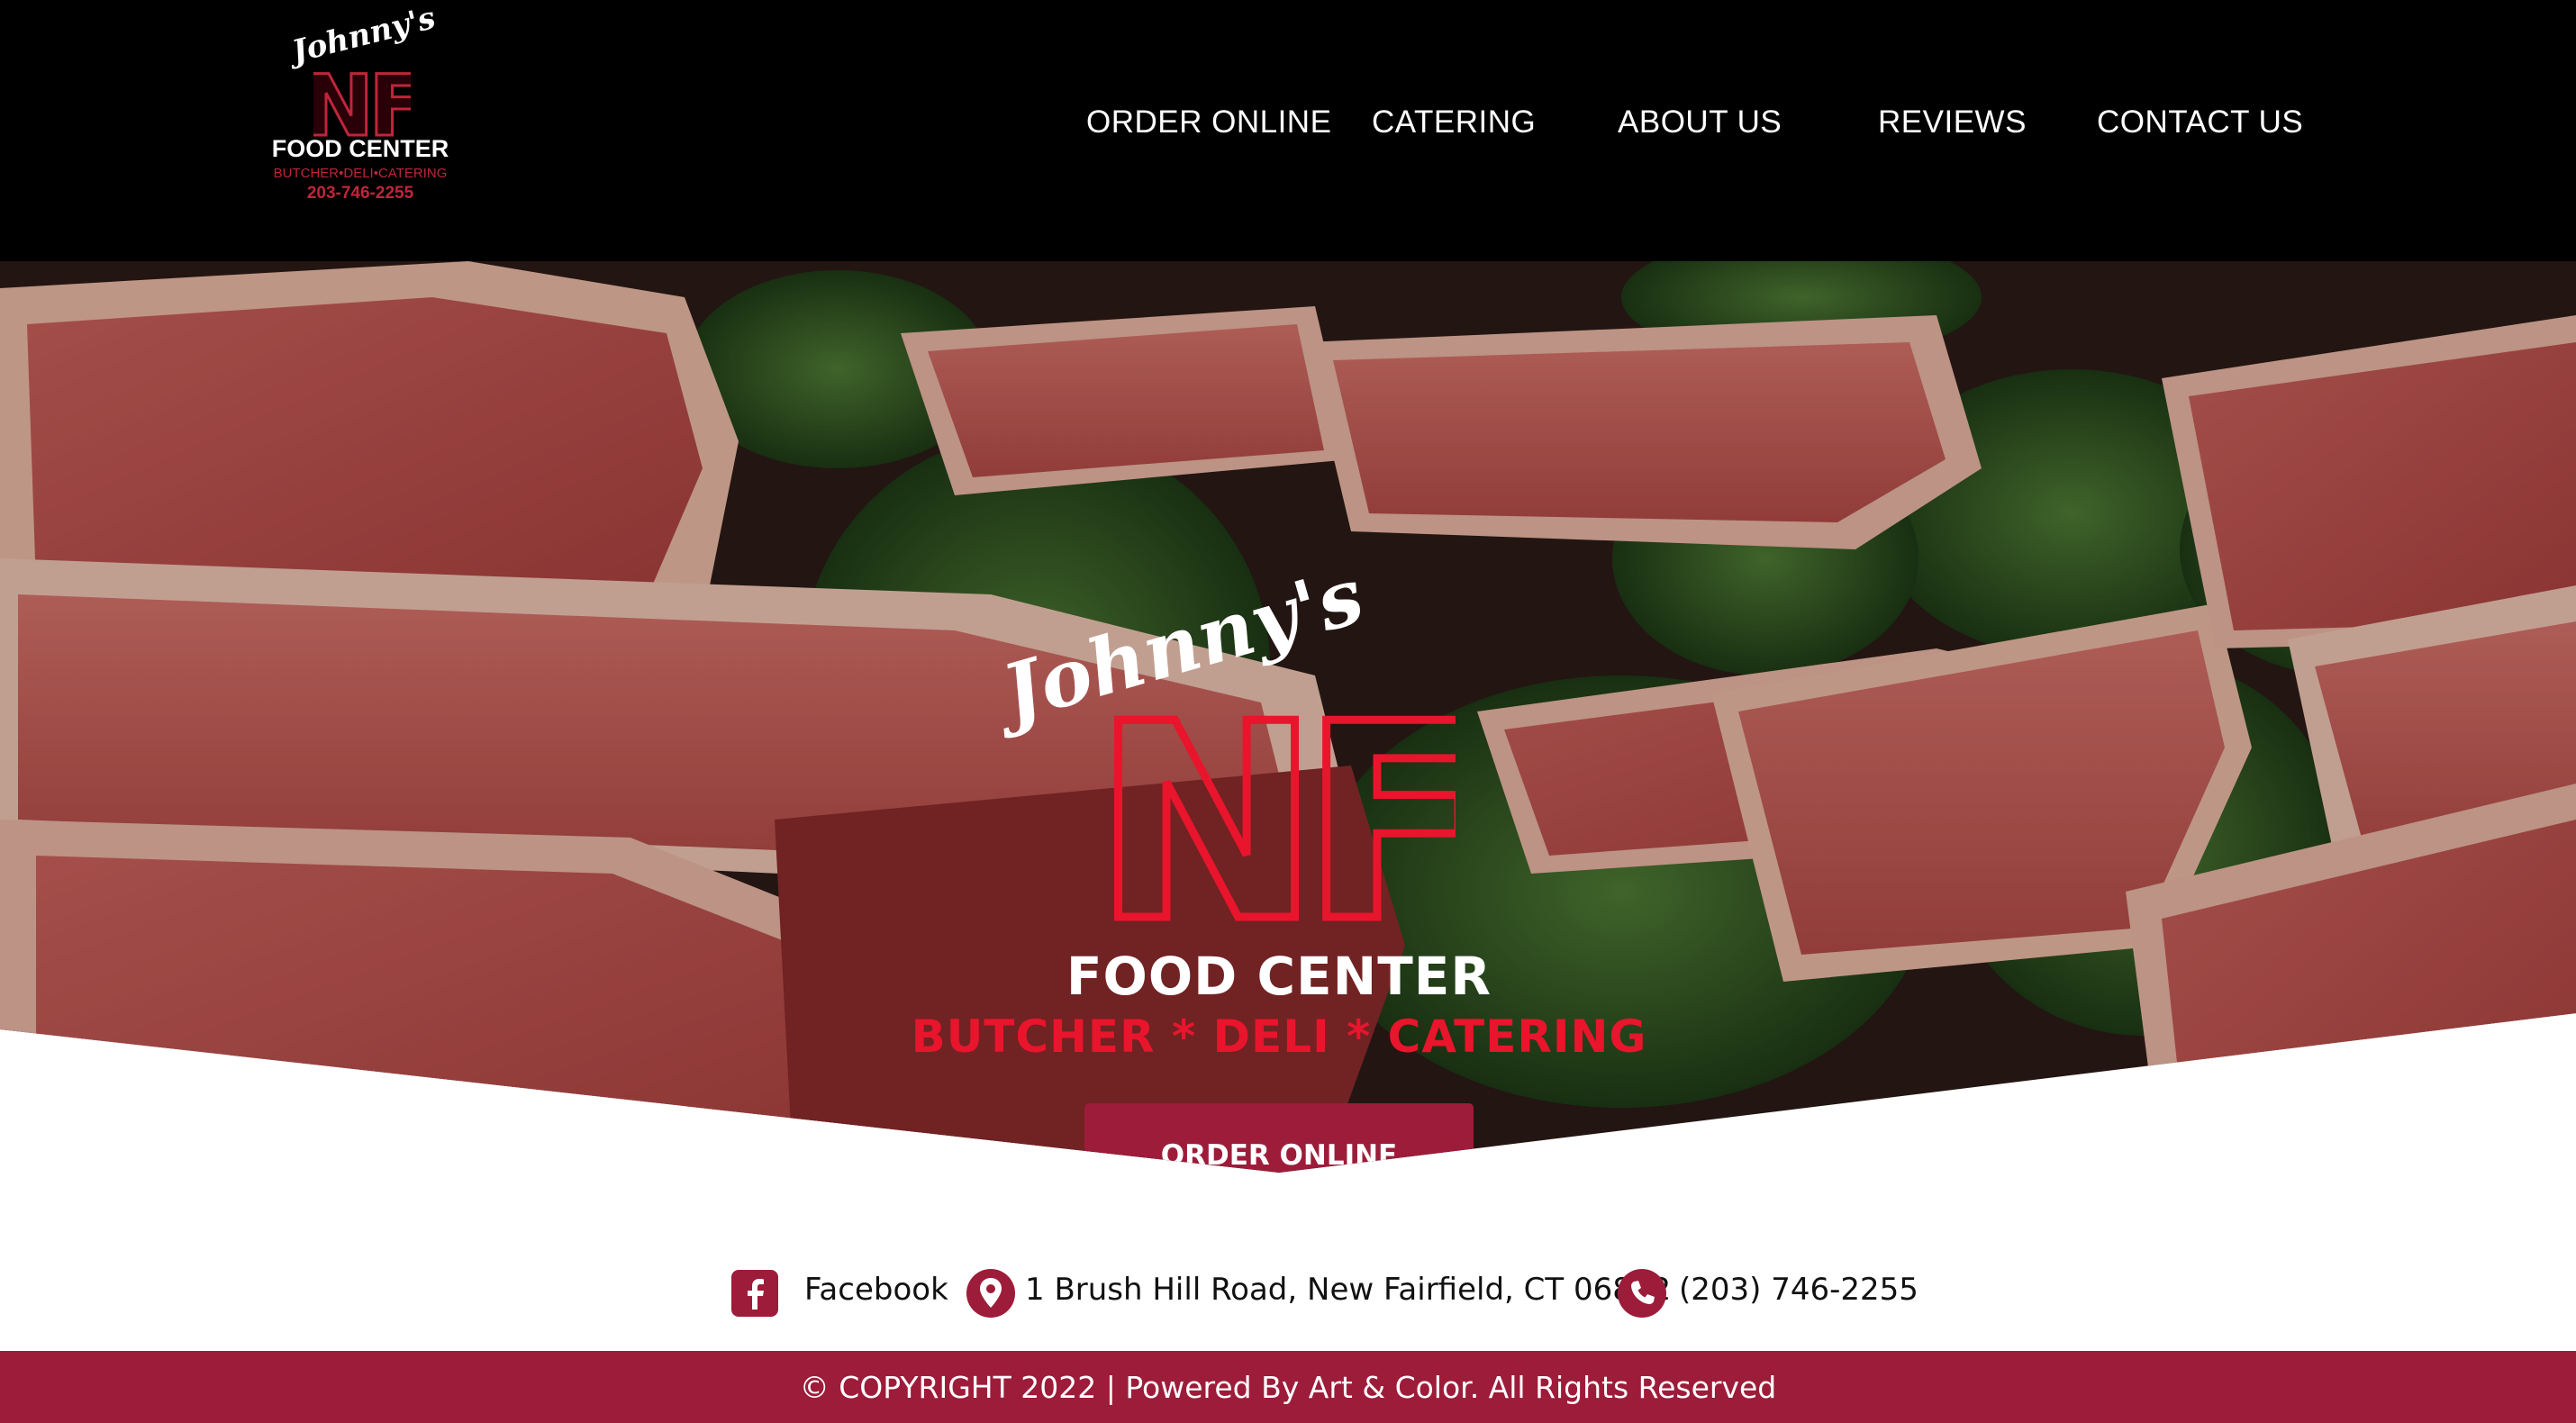 The width and height of the screenshot is (2576, 1423). What do you see at coordinates (2200, 122) in the screenshot?
I see `nav-contact-us: CONTACT US` at bounding box center [2200, 122].